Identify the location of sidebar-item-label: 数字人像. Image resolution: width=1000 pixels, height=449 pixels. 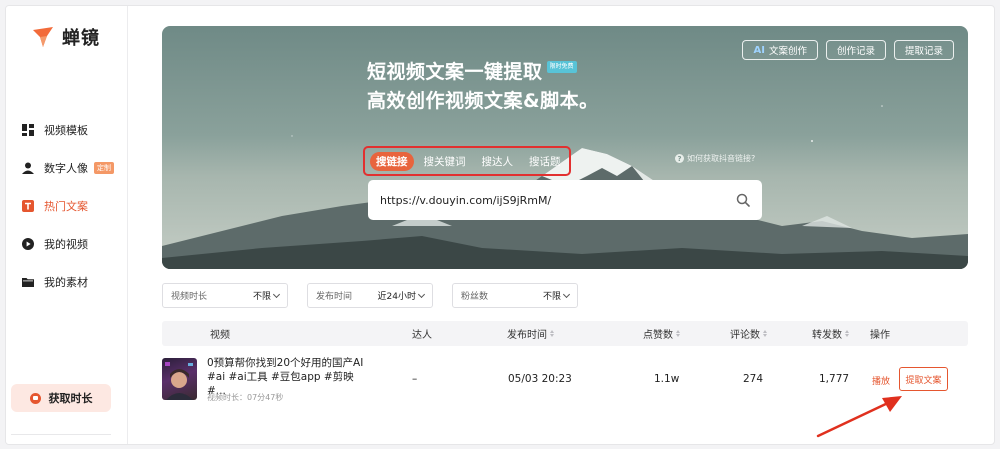
(66, 168).